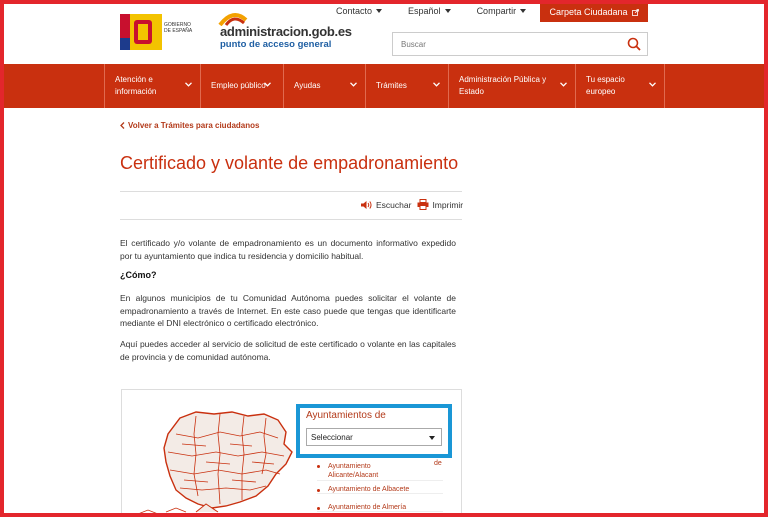 The width and height of the screenshot is (768, 517). I want to click on carpeta-ciudadana-button: Carpeta Ciudadana, so click(594, 12).